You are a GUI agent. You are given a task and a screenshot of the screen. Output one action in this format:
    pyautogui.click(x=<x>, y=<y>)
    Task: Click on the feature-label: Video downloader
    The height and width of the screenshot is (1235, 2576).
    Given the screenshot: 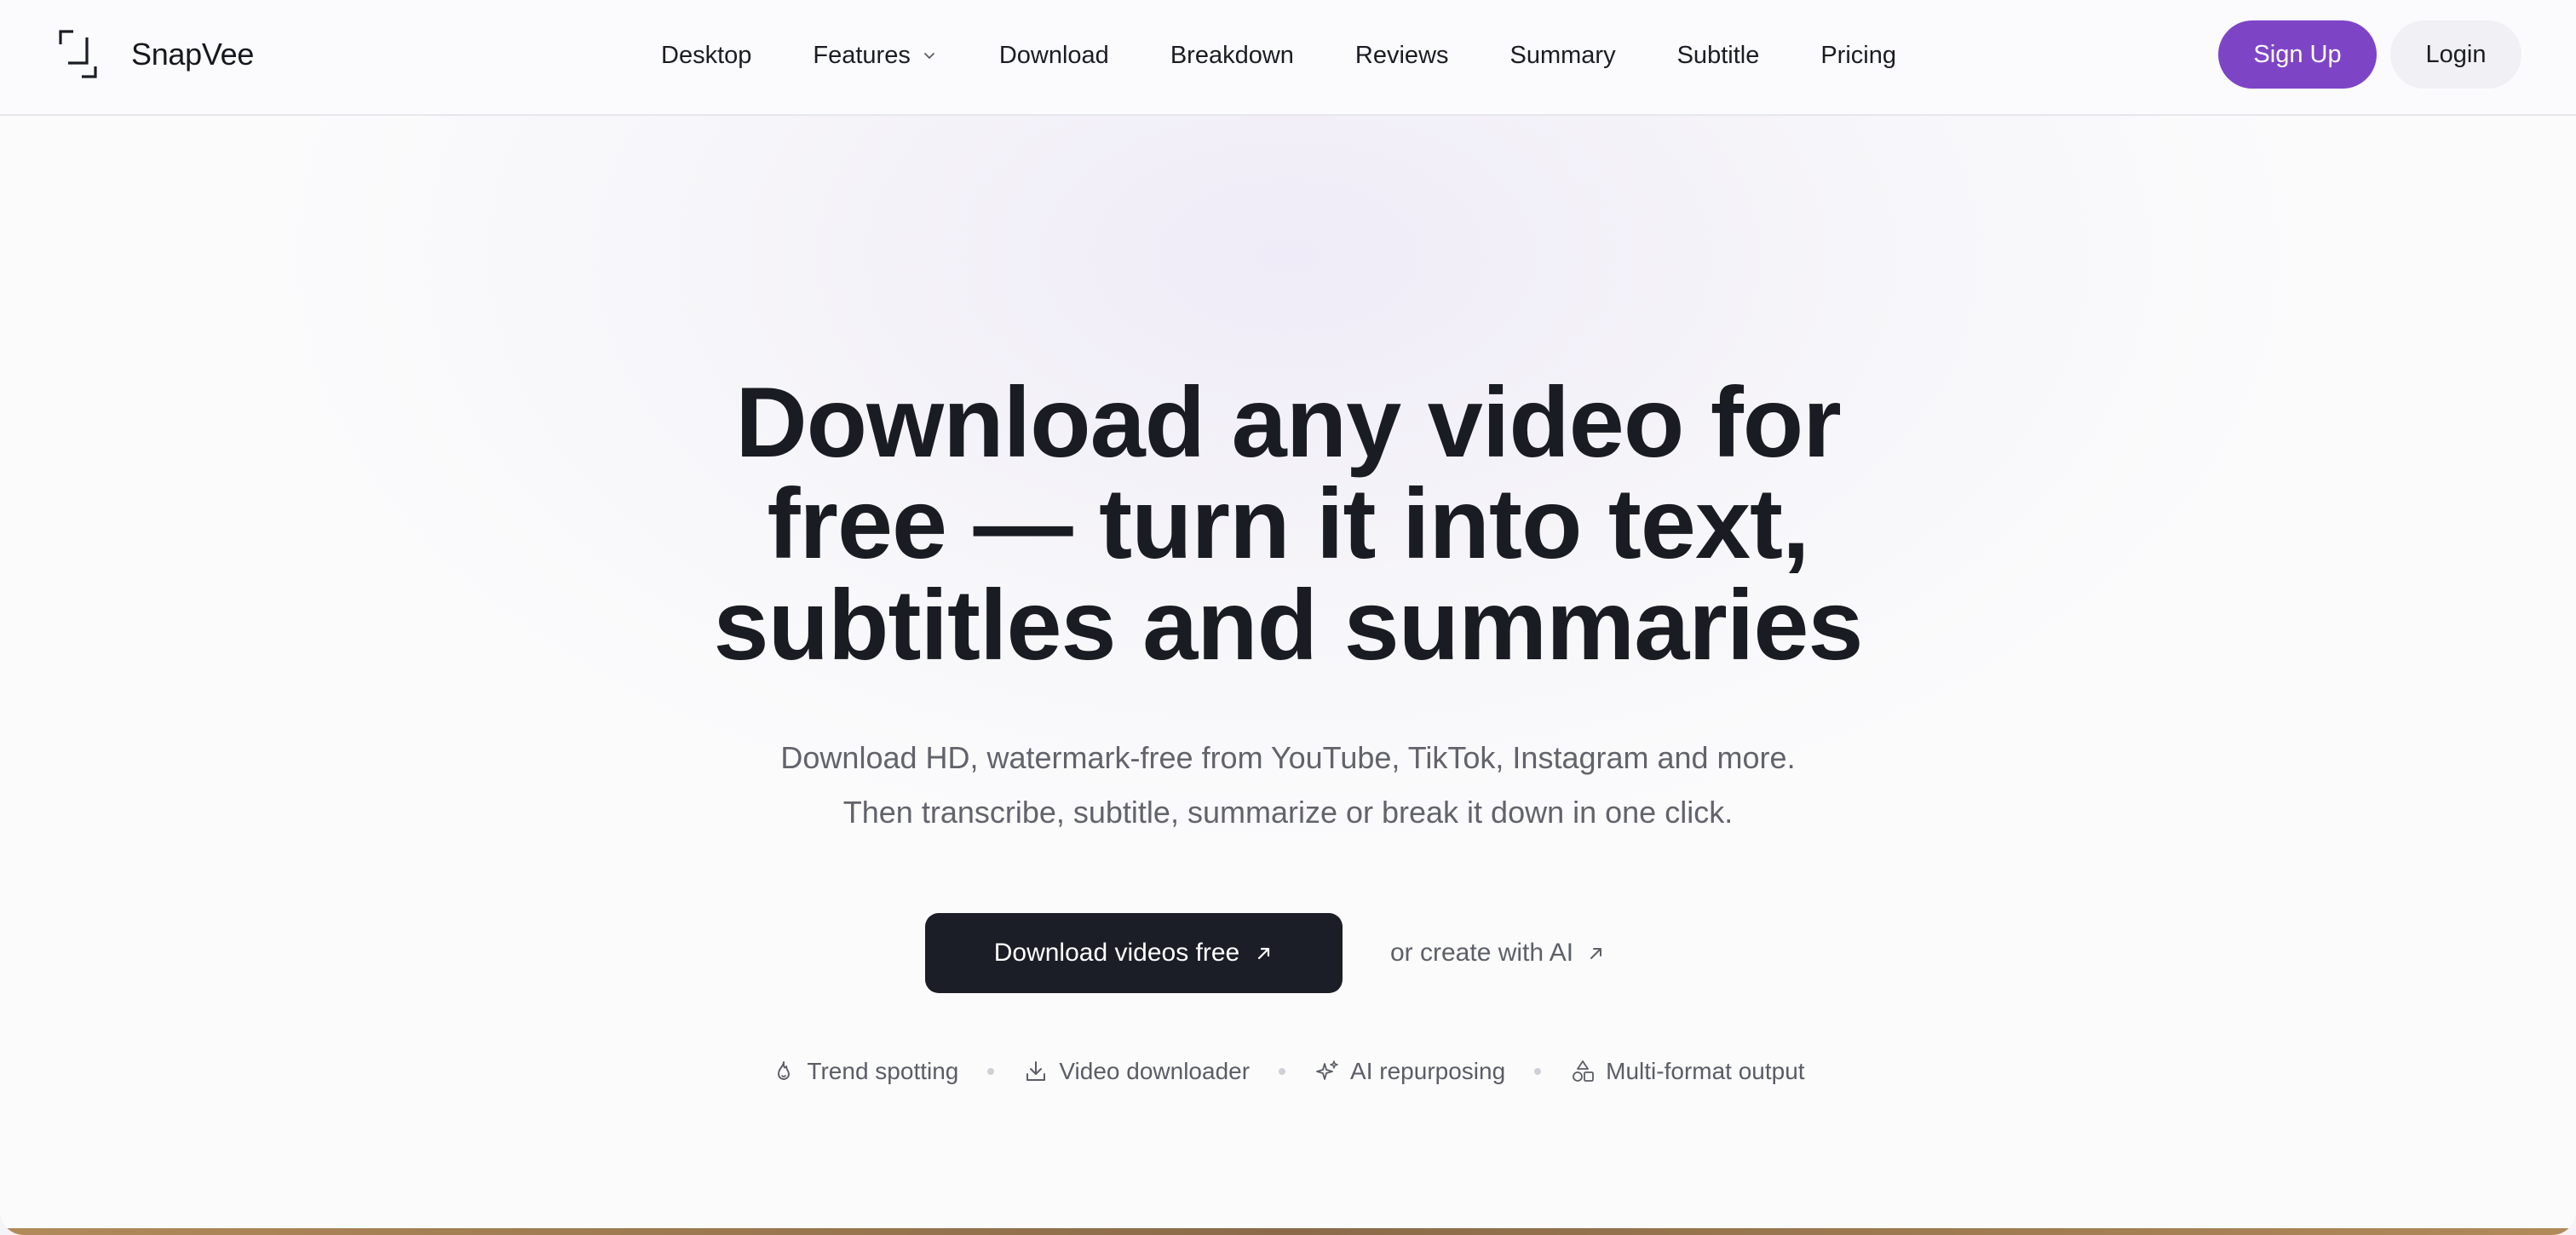 What is the action you would take?
    pyautogui.click(x=1155, y=1071)
    